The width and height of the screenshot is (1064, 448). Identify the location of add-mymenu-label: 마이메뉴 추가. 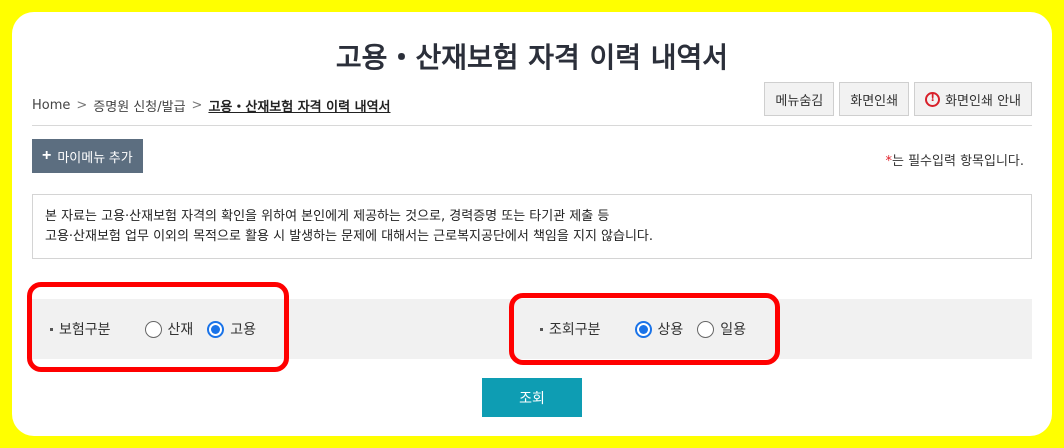
(95, 157).